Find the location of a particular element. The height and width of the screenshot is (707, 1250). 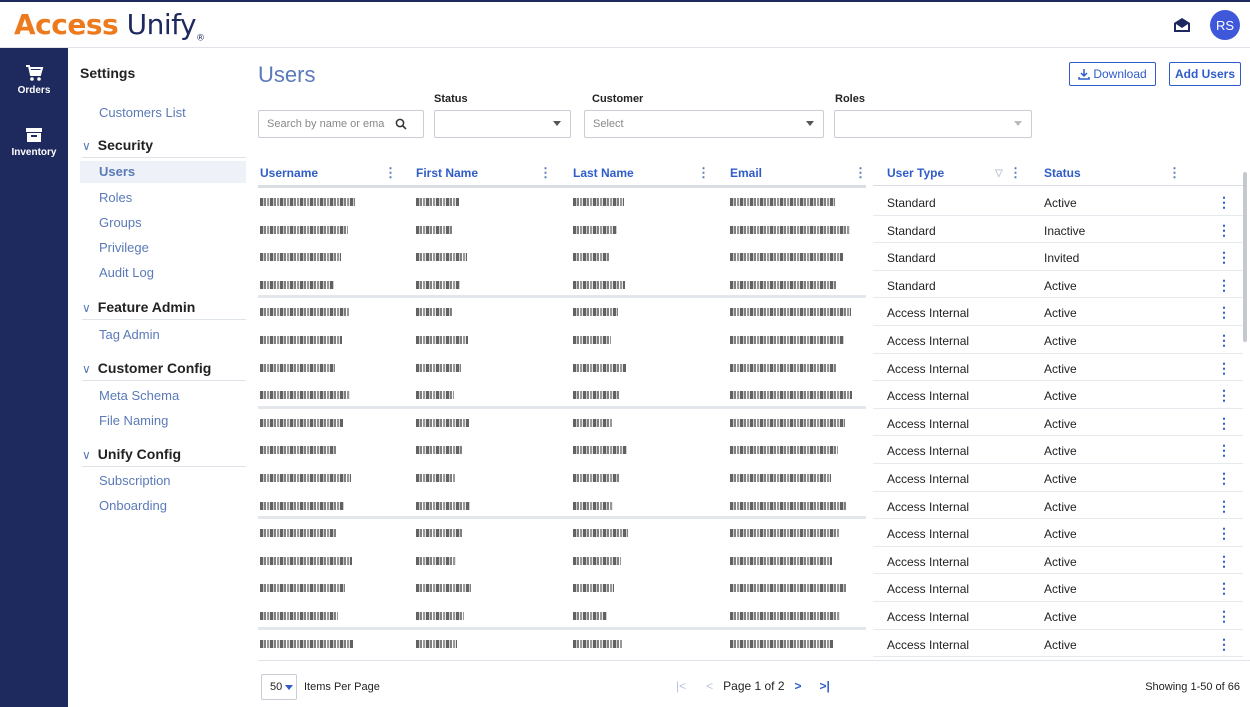

nav-subscription: Subscription is located at coordinates (135, 480).